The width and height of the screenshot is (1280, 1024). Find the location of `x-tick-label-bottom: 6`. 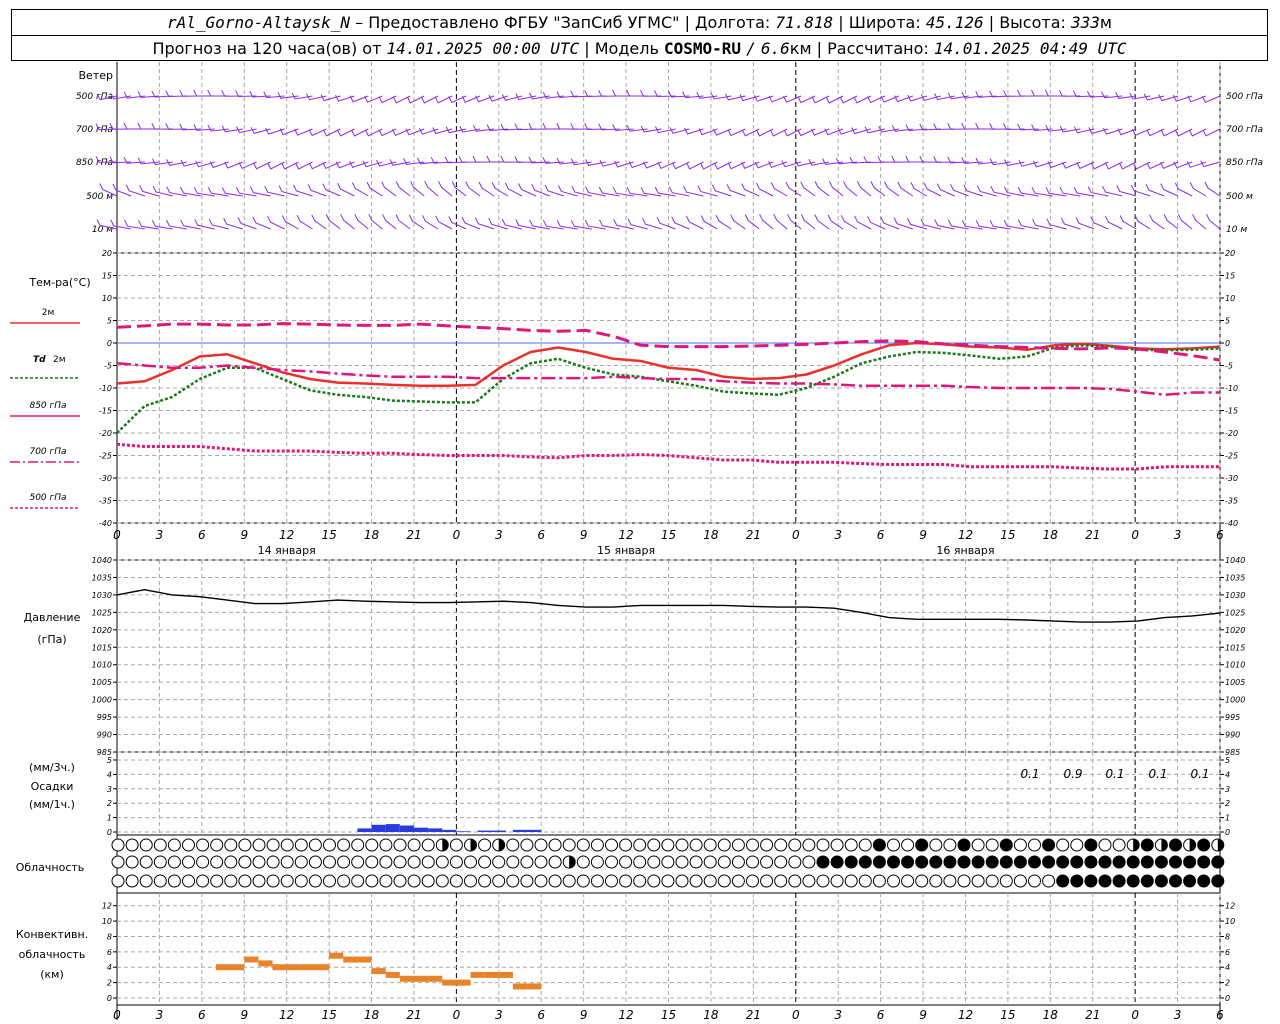

x-tick-label-bottom: 6 is located at coordinates (541, 1015).